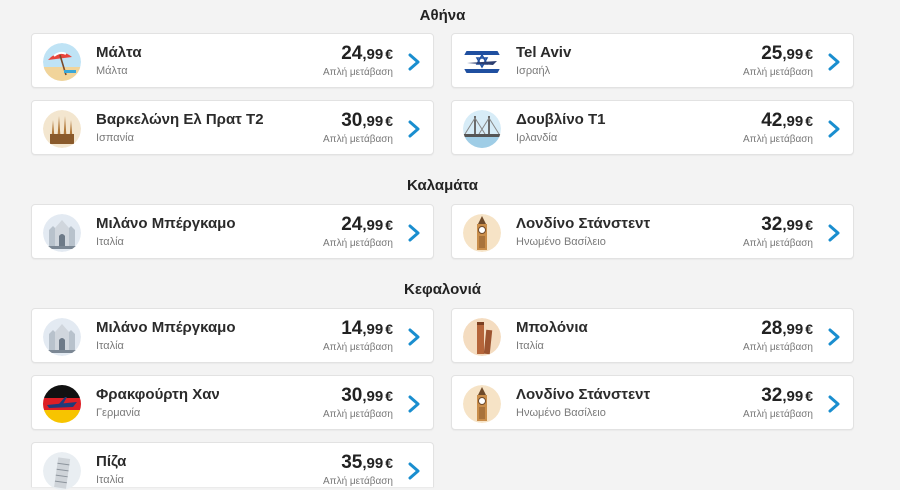 Image resolution: width=900 pixels, height=490 pixels. I want to click on price: 14,99 €, so click(367, 329).